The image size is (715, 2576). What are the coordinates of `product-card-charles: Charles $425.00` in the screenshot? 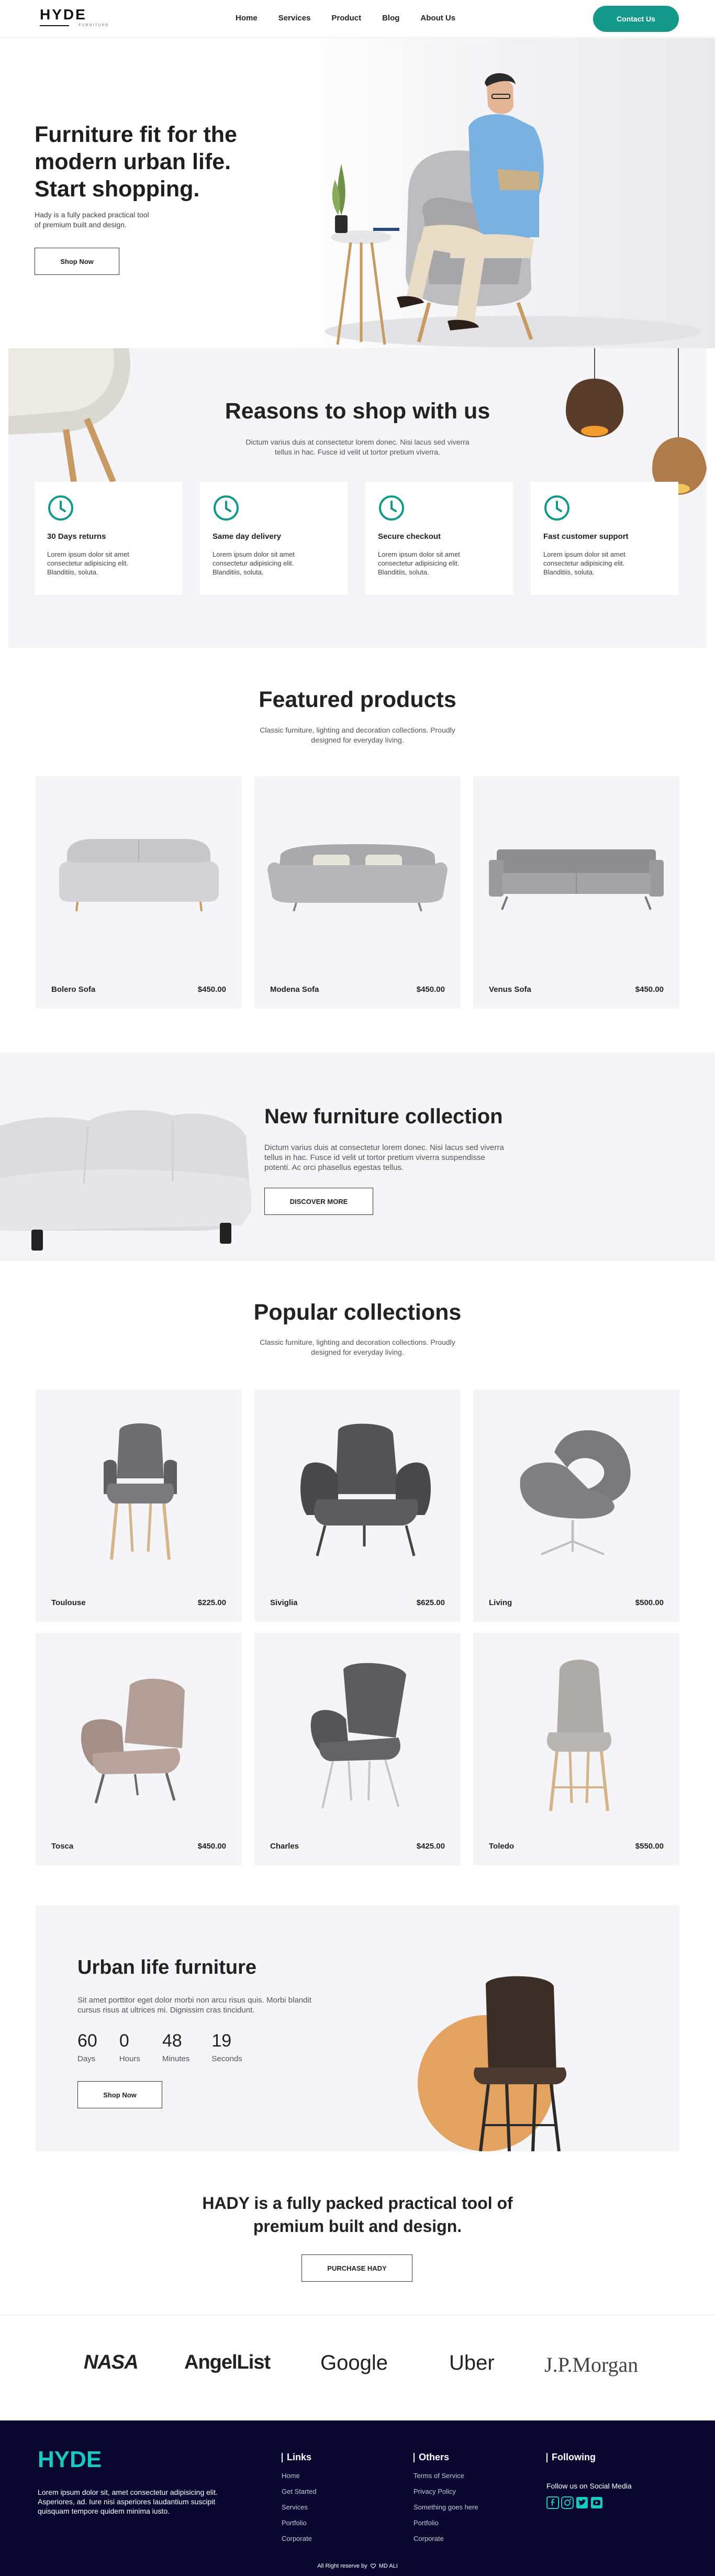 It's located at (357, 1749).